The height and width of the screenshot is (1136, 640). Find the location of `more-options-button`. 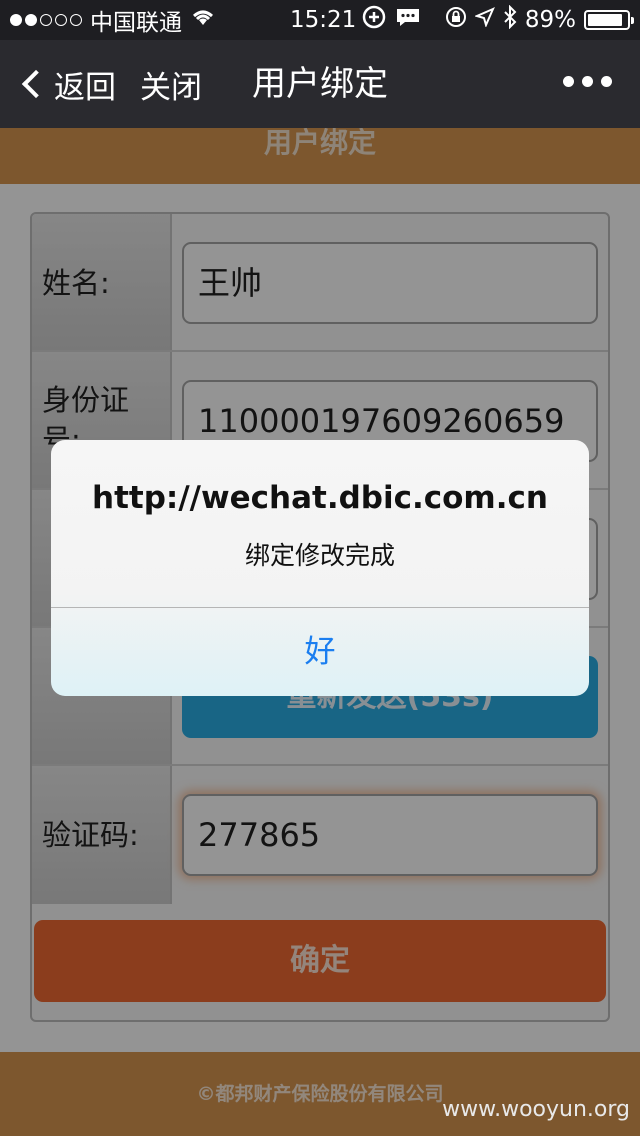

more-options-button is located at coordinates (587, 81).